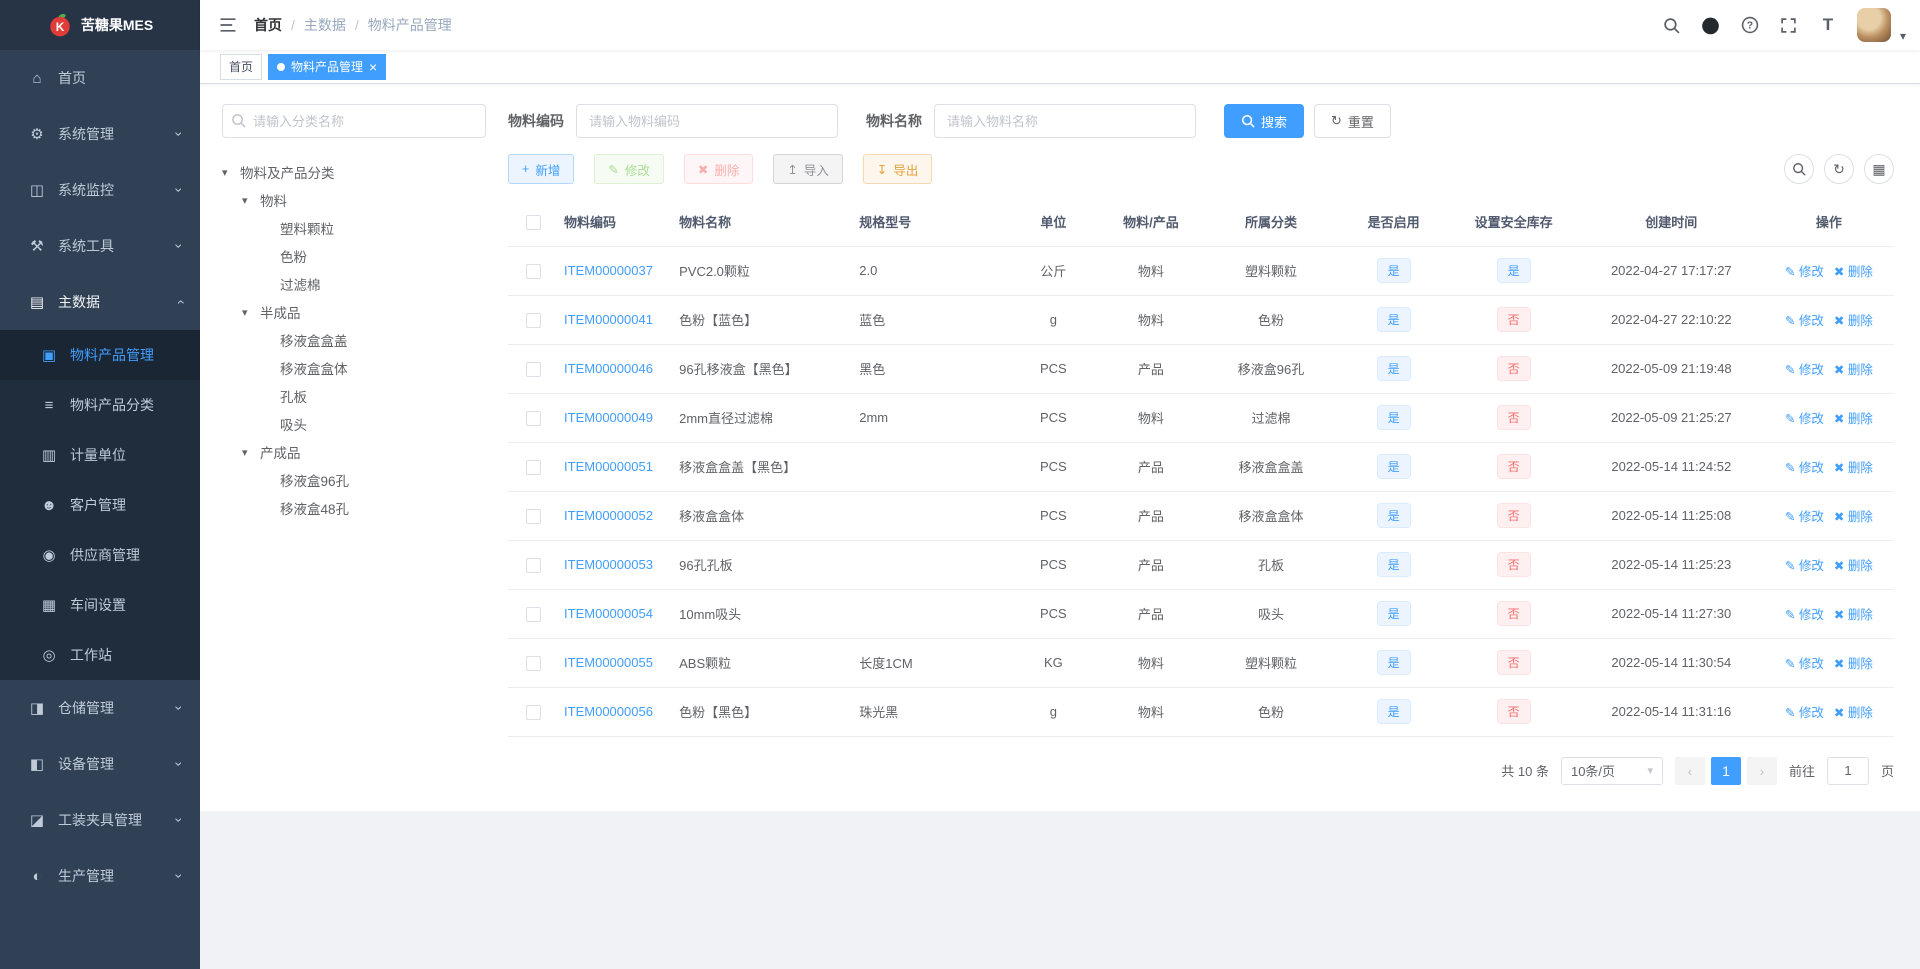 This screenshot has height=969, width=1920. What do you see at coordinates (325, 25) in the screenshot?
I see `breadcrumb-item: 主数据` at bounding box center [325, 25].